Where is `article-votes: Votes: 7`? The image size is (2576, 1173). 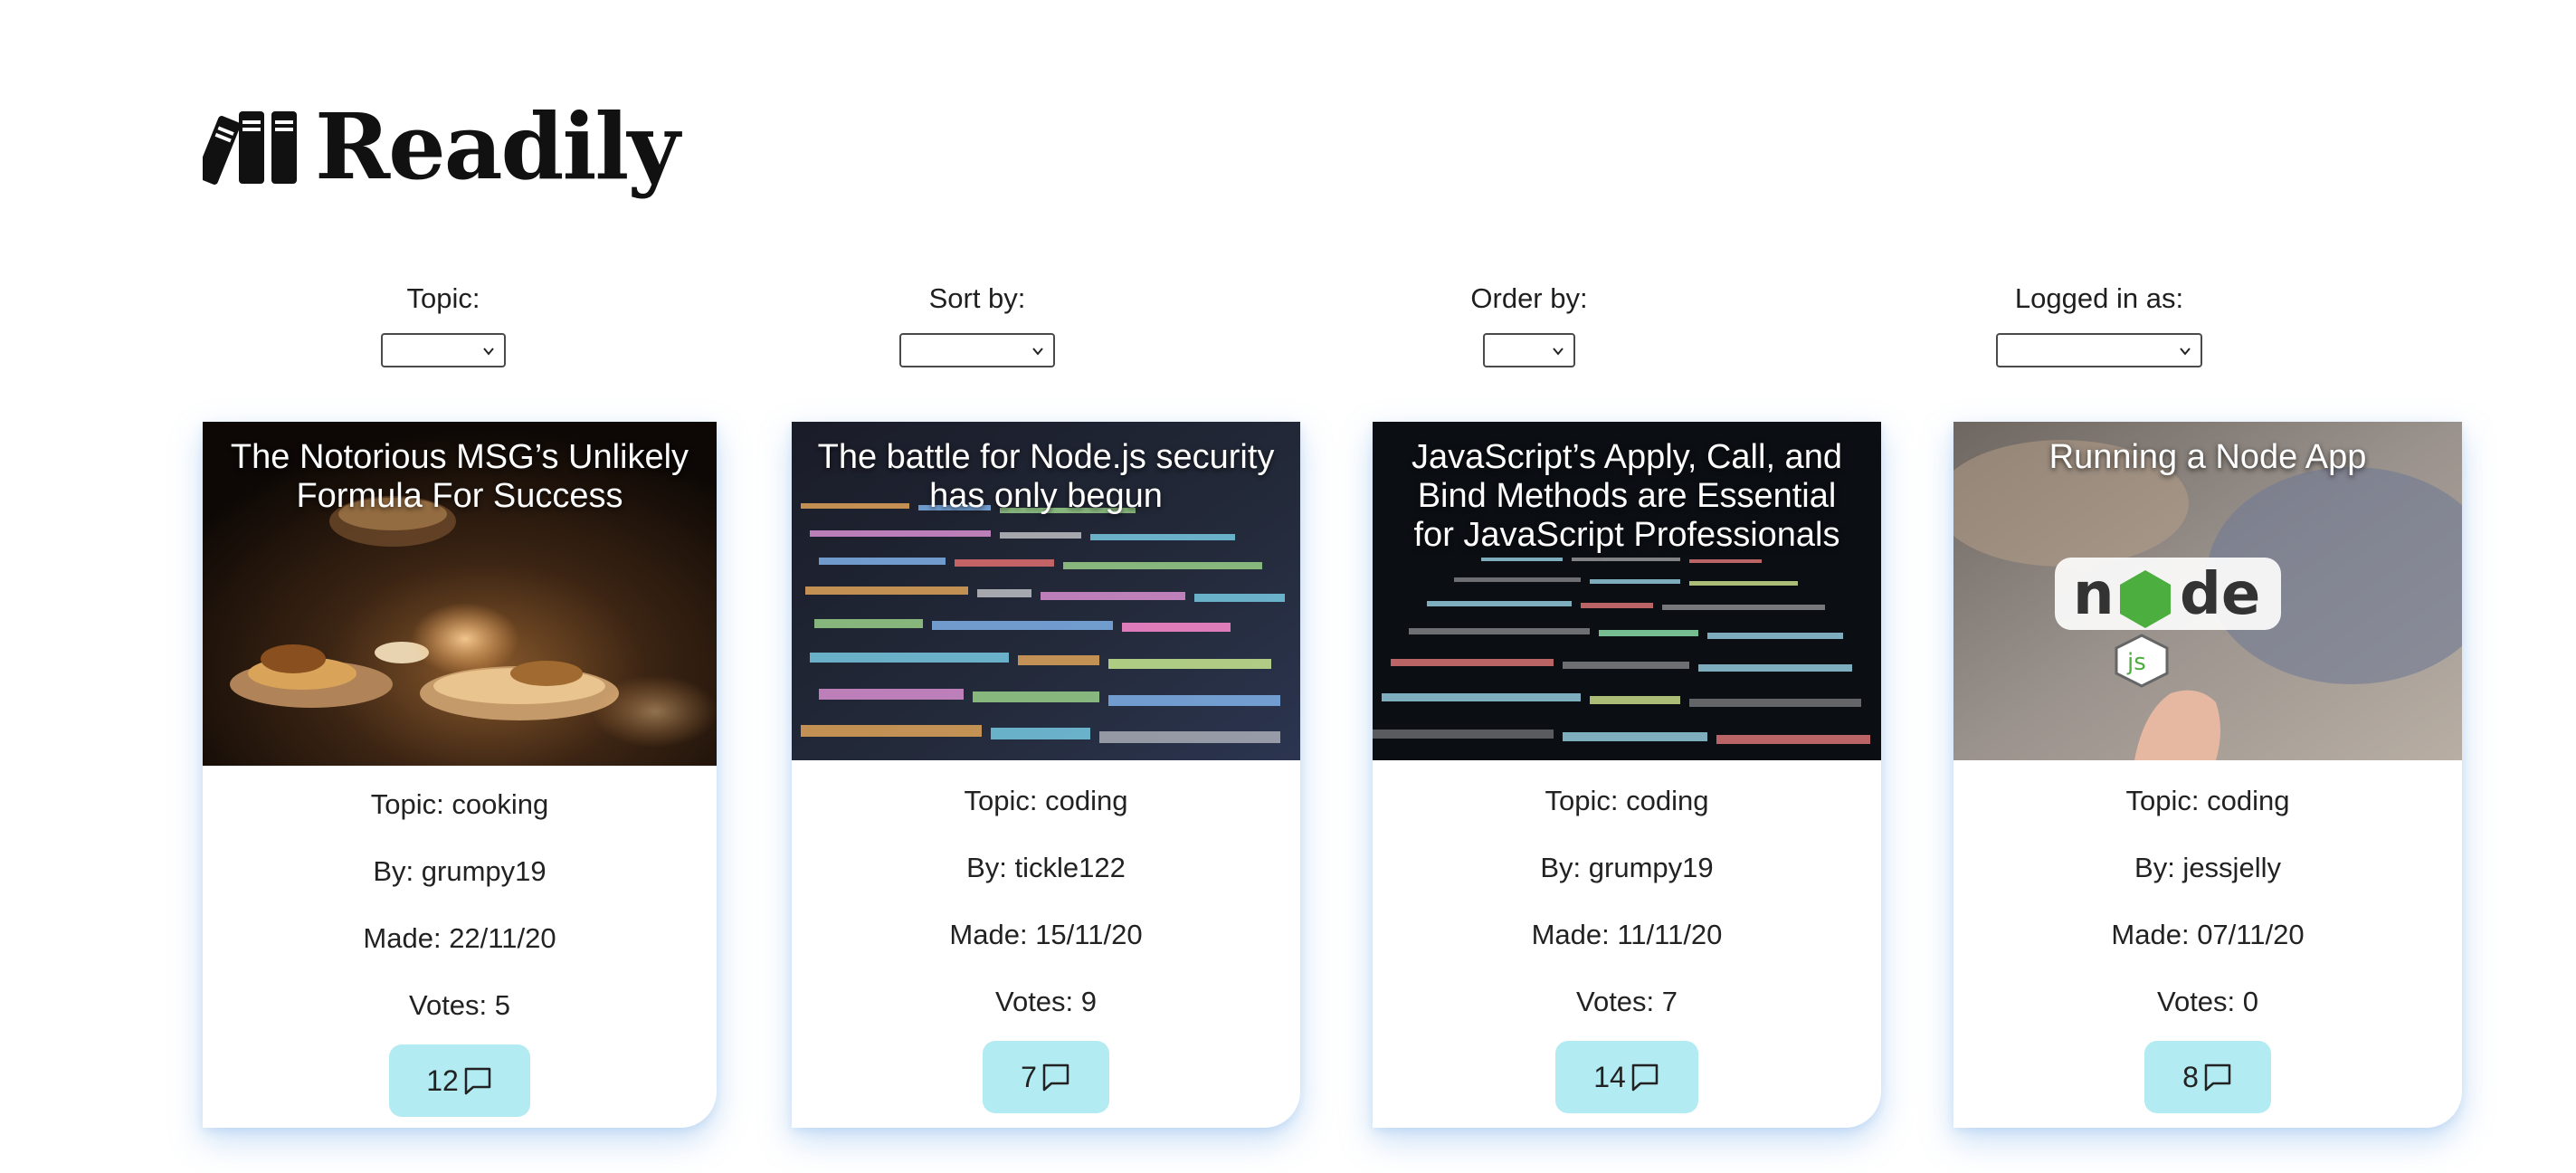 article-votes: Votes: 7 is located at coordinates (1627, 1001).